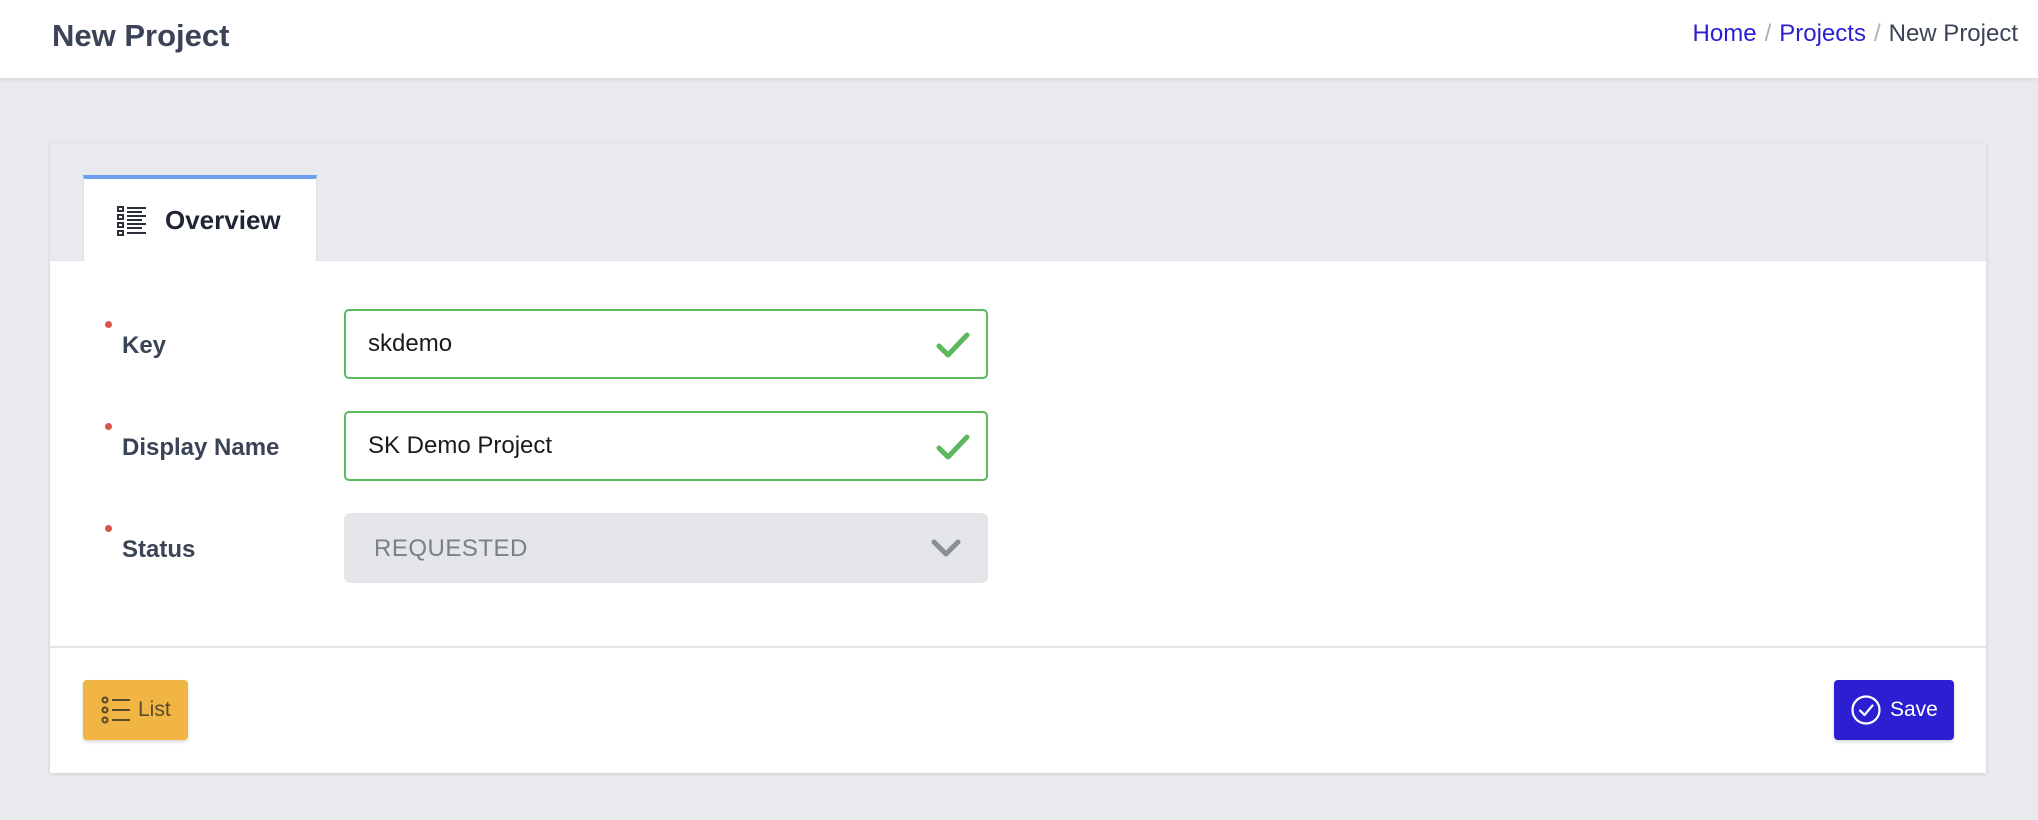 The width and height of the screenshot is (2038, 820). Describe the element at coordinates (141, 35) in the screenshot. I see `page-title: New Project` at that location.